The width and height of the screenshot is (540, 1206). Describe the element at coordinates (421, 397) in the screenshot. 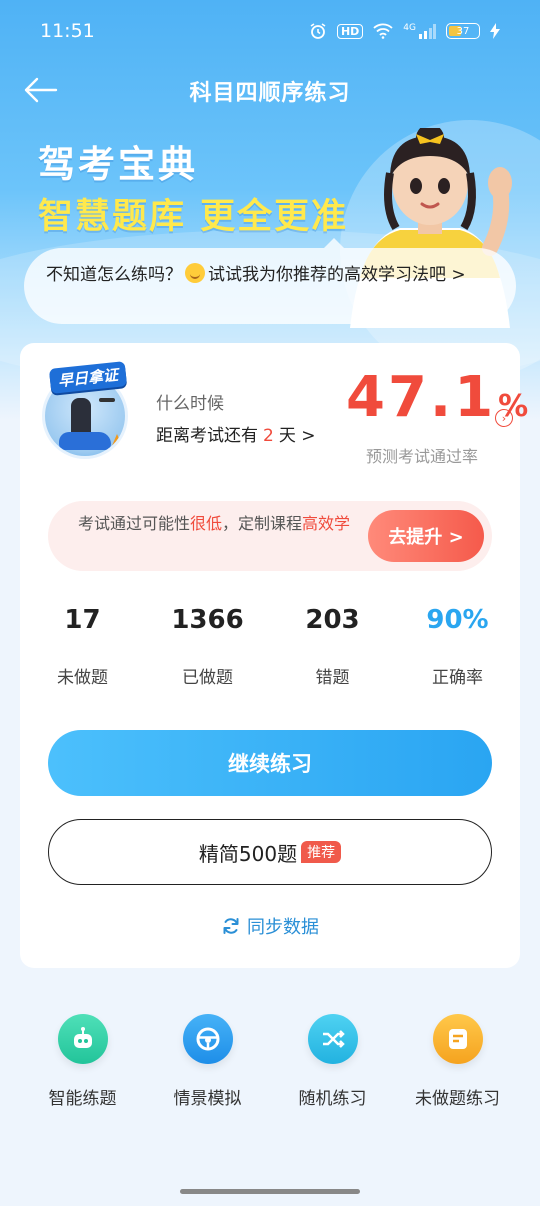

I see `pass-rate-number: 47.1` at that location.